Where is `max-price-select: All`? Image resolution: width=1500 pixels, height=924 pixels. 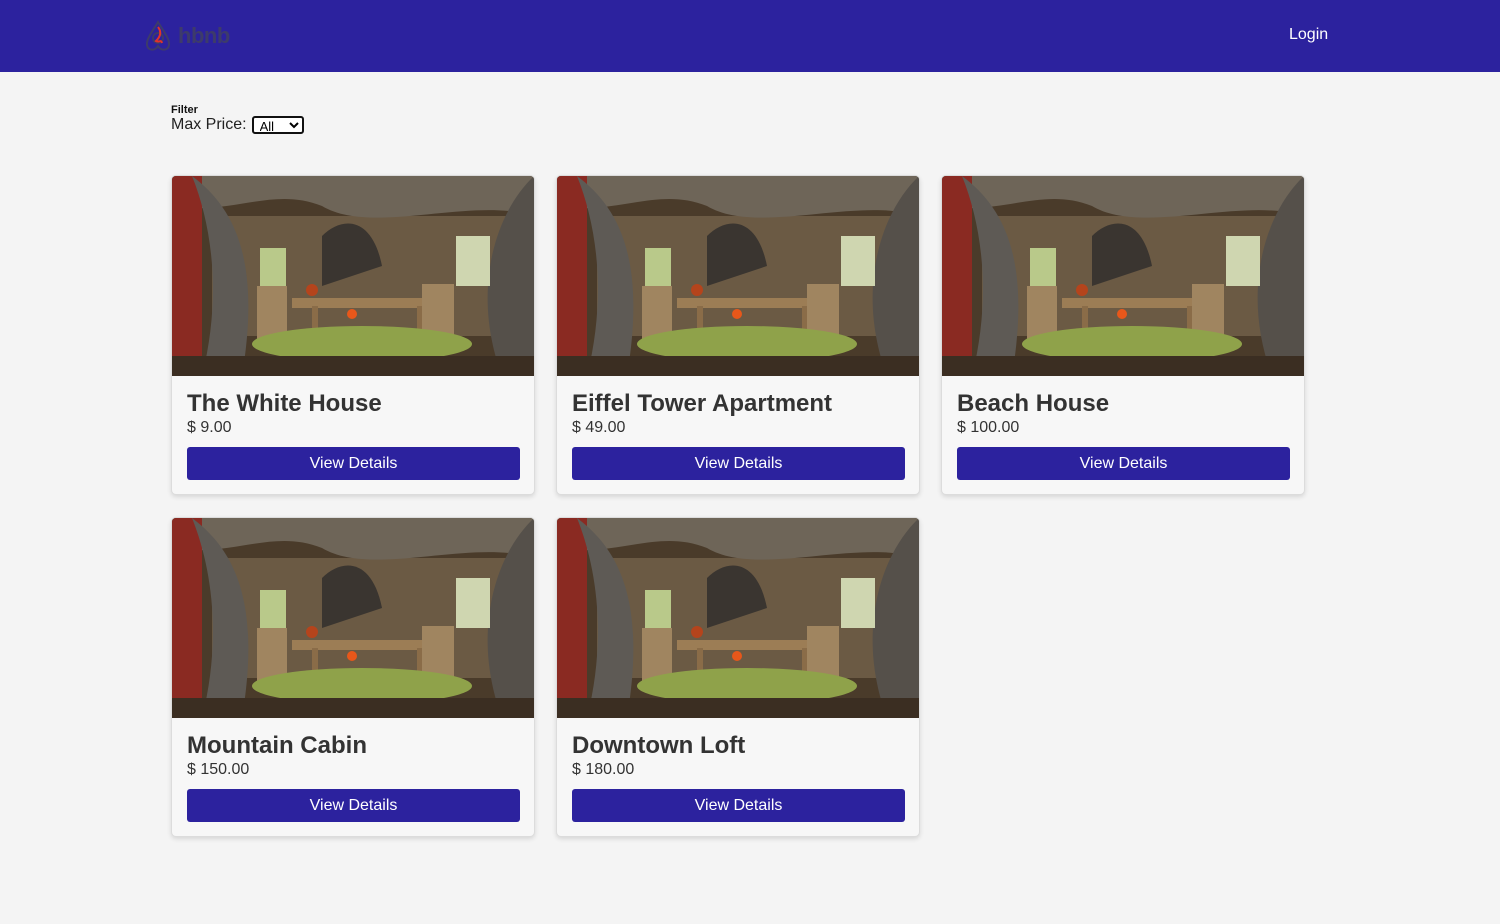 max-price-select: All is located at coordinates (277, 125).